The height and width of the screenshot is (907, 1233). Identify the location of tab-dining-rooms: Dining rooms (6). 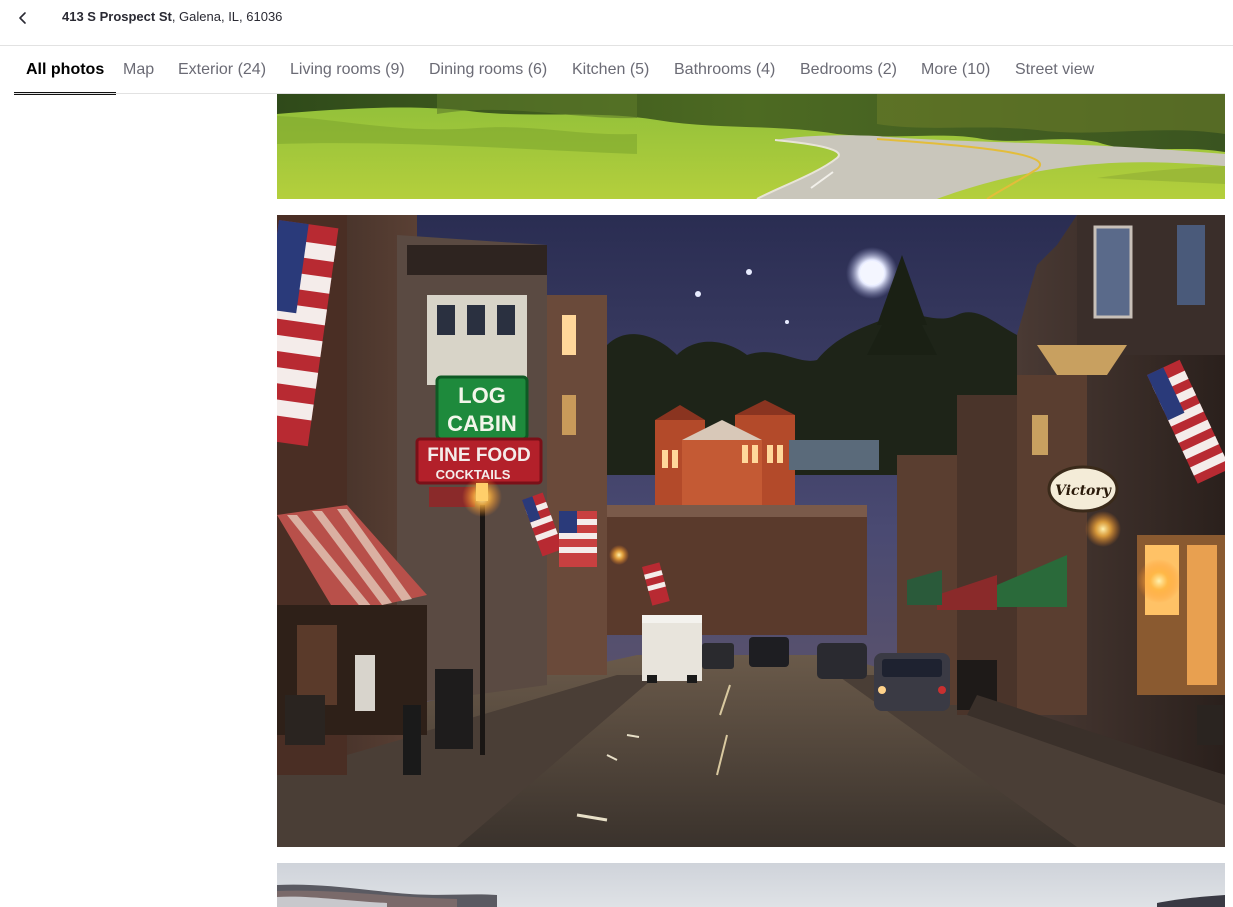
(488, 70).